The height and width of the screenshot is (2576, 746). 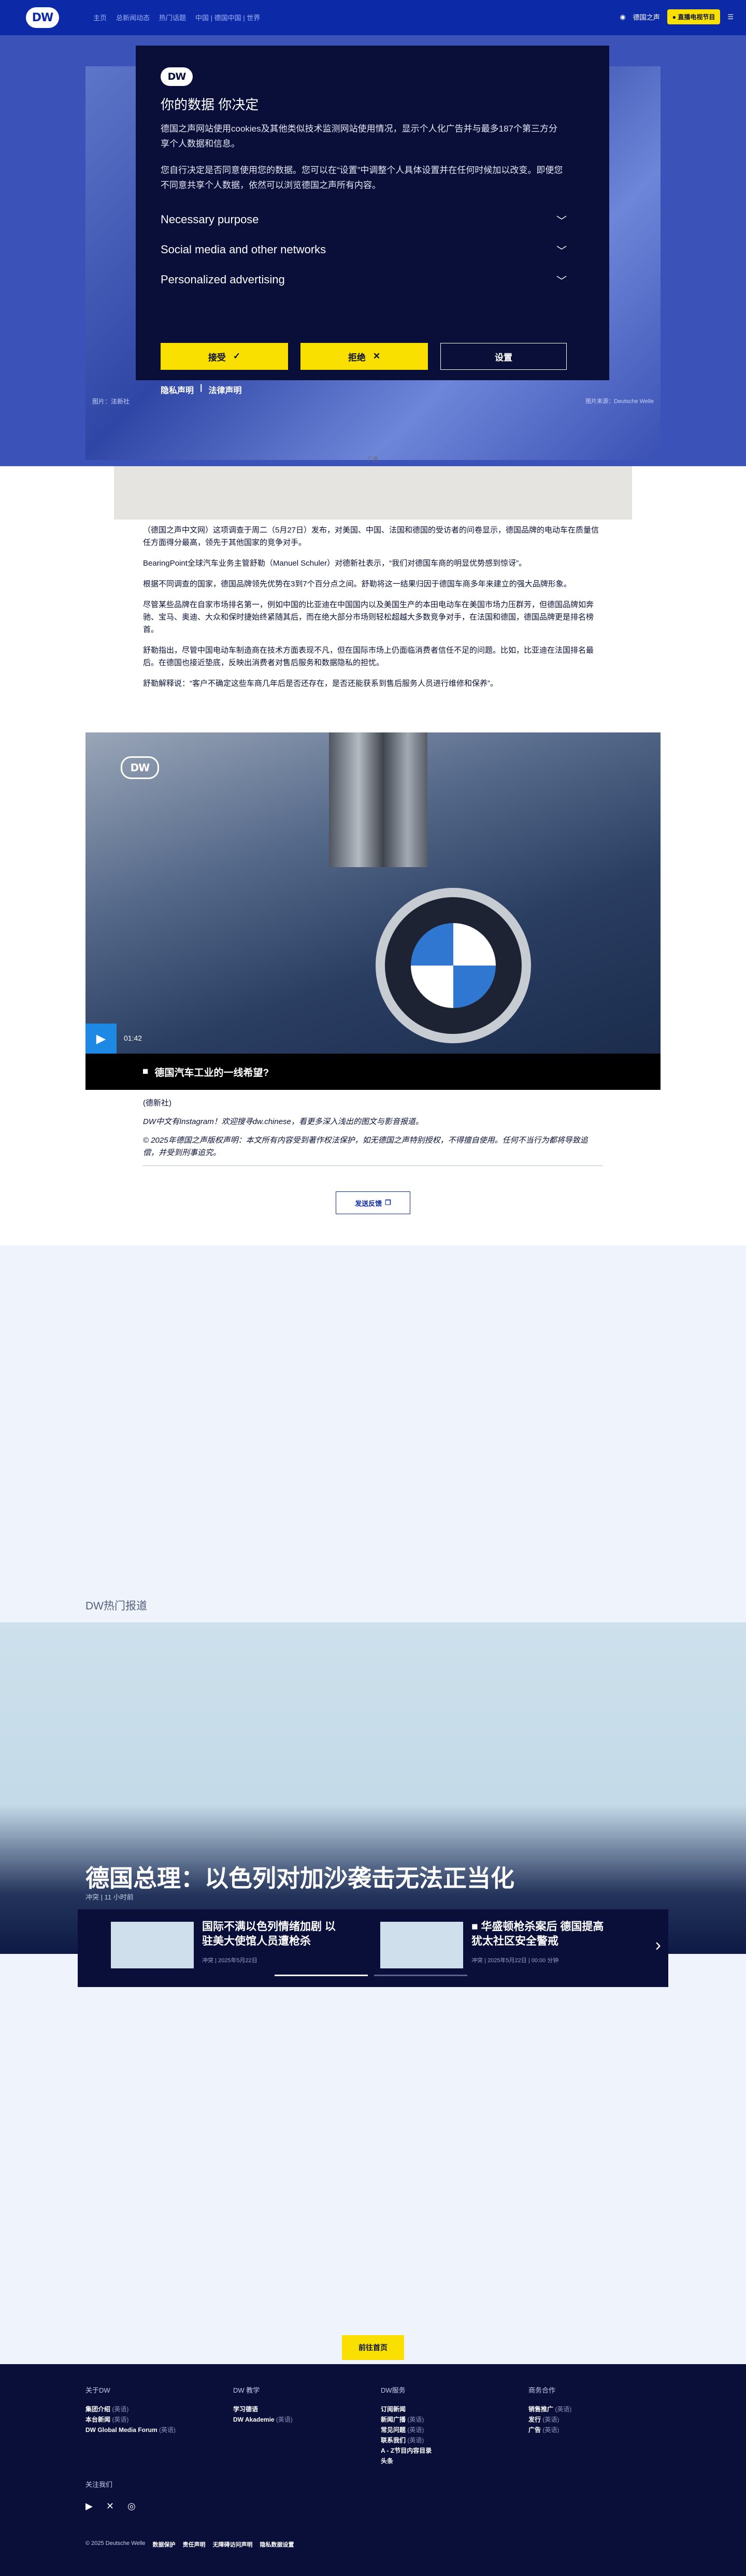 What do you see at coordinates (368, 1203) in the screenshot?
I see `feedback-label: 发送反馈` at bounding box center [368, 1203].